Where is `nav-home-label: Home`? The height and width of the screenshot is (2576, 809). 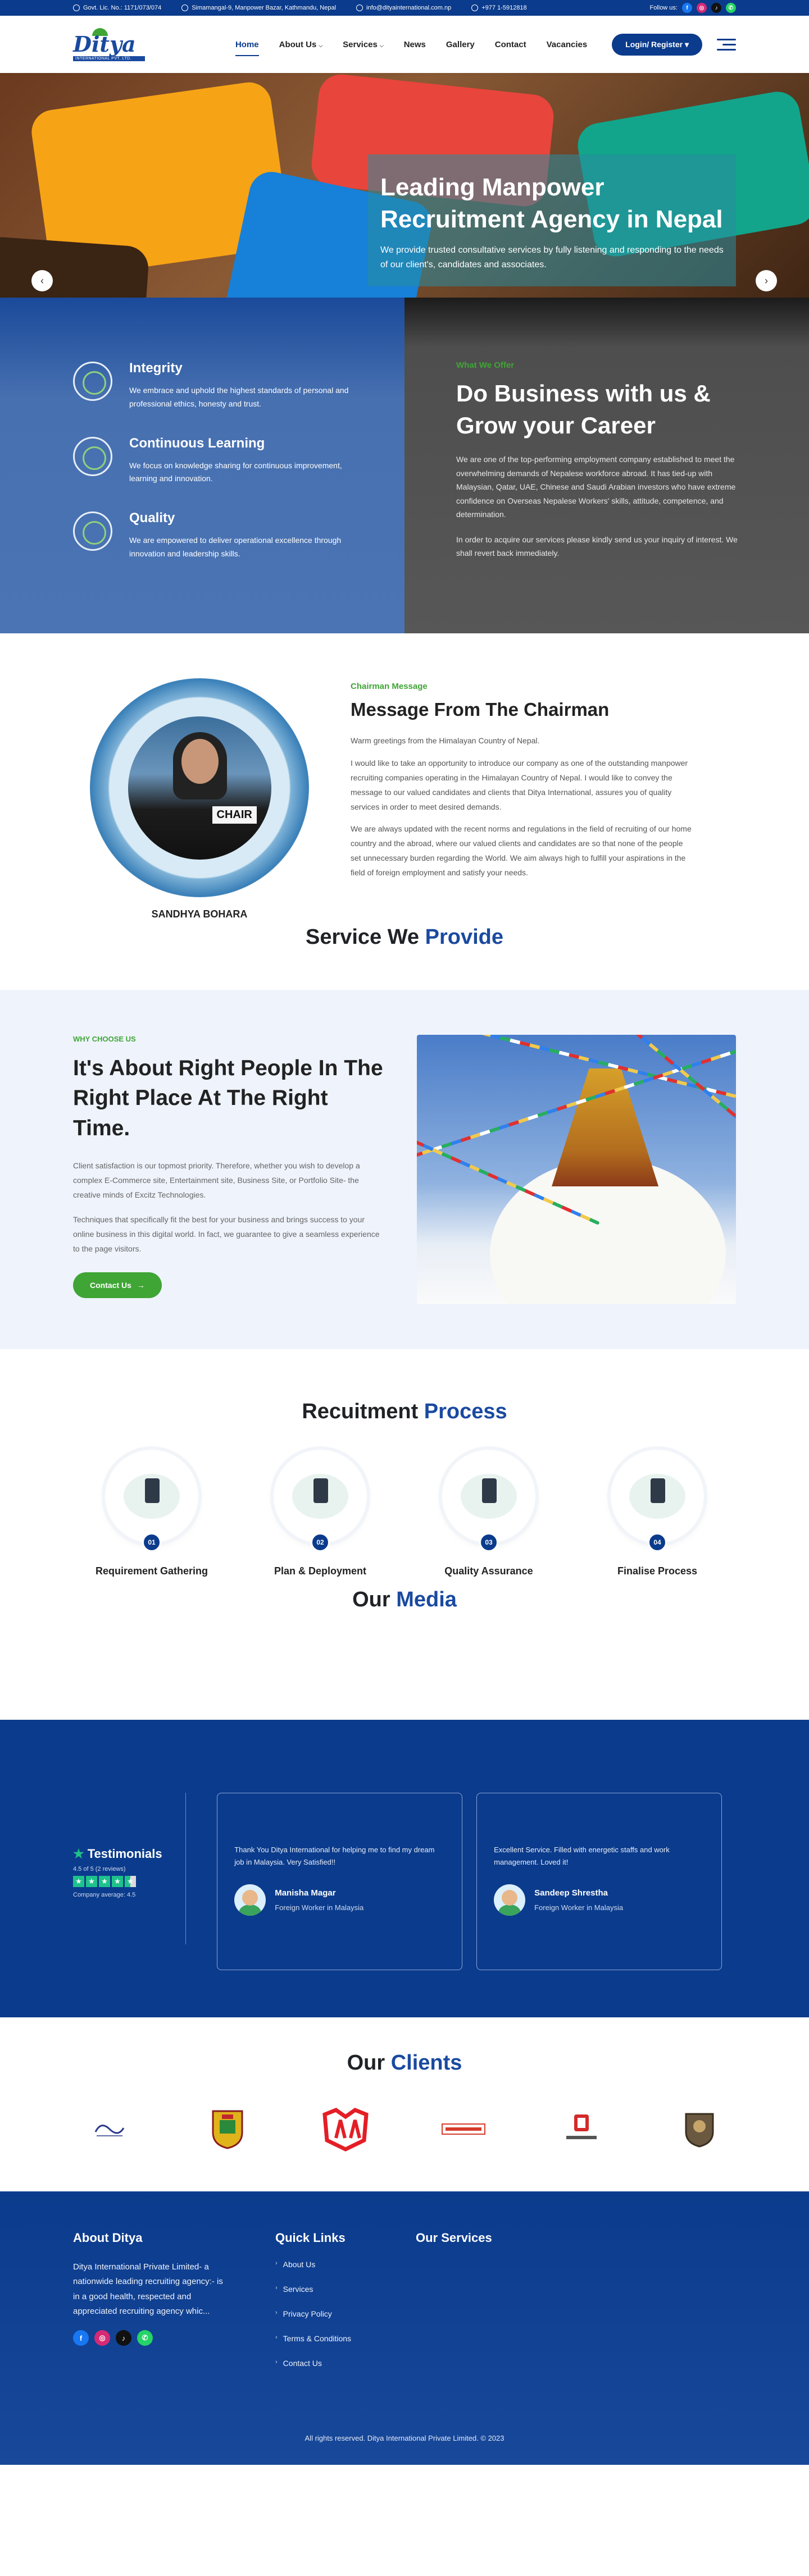
nav-home-label: Home is located at coordinates (247, 44).